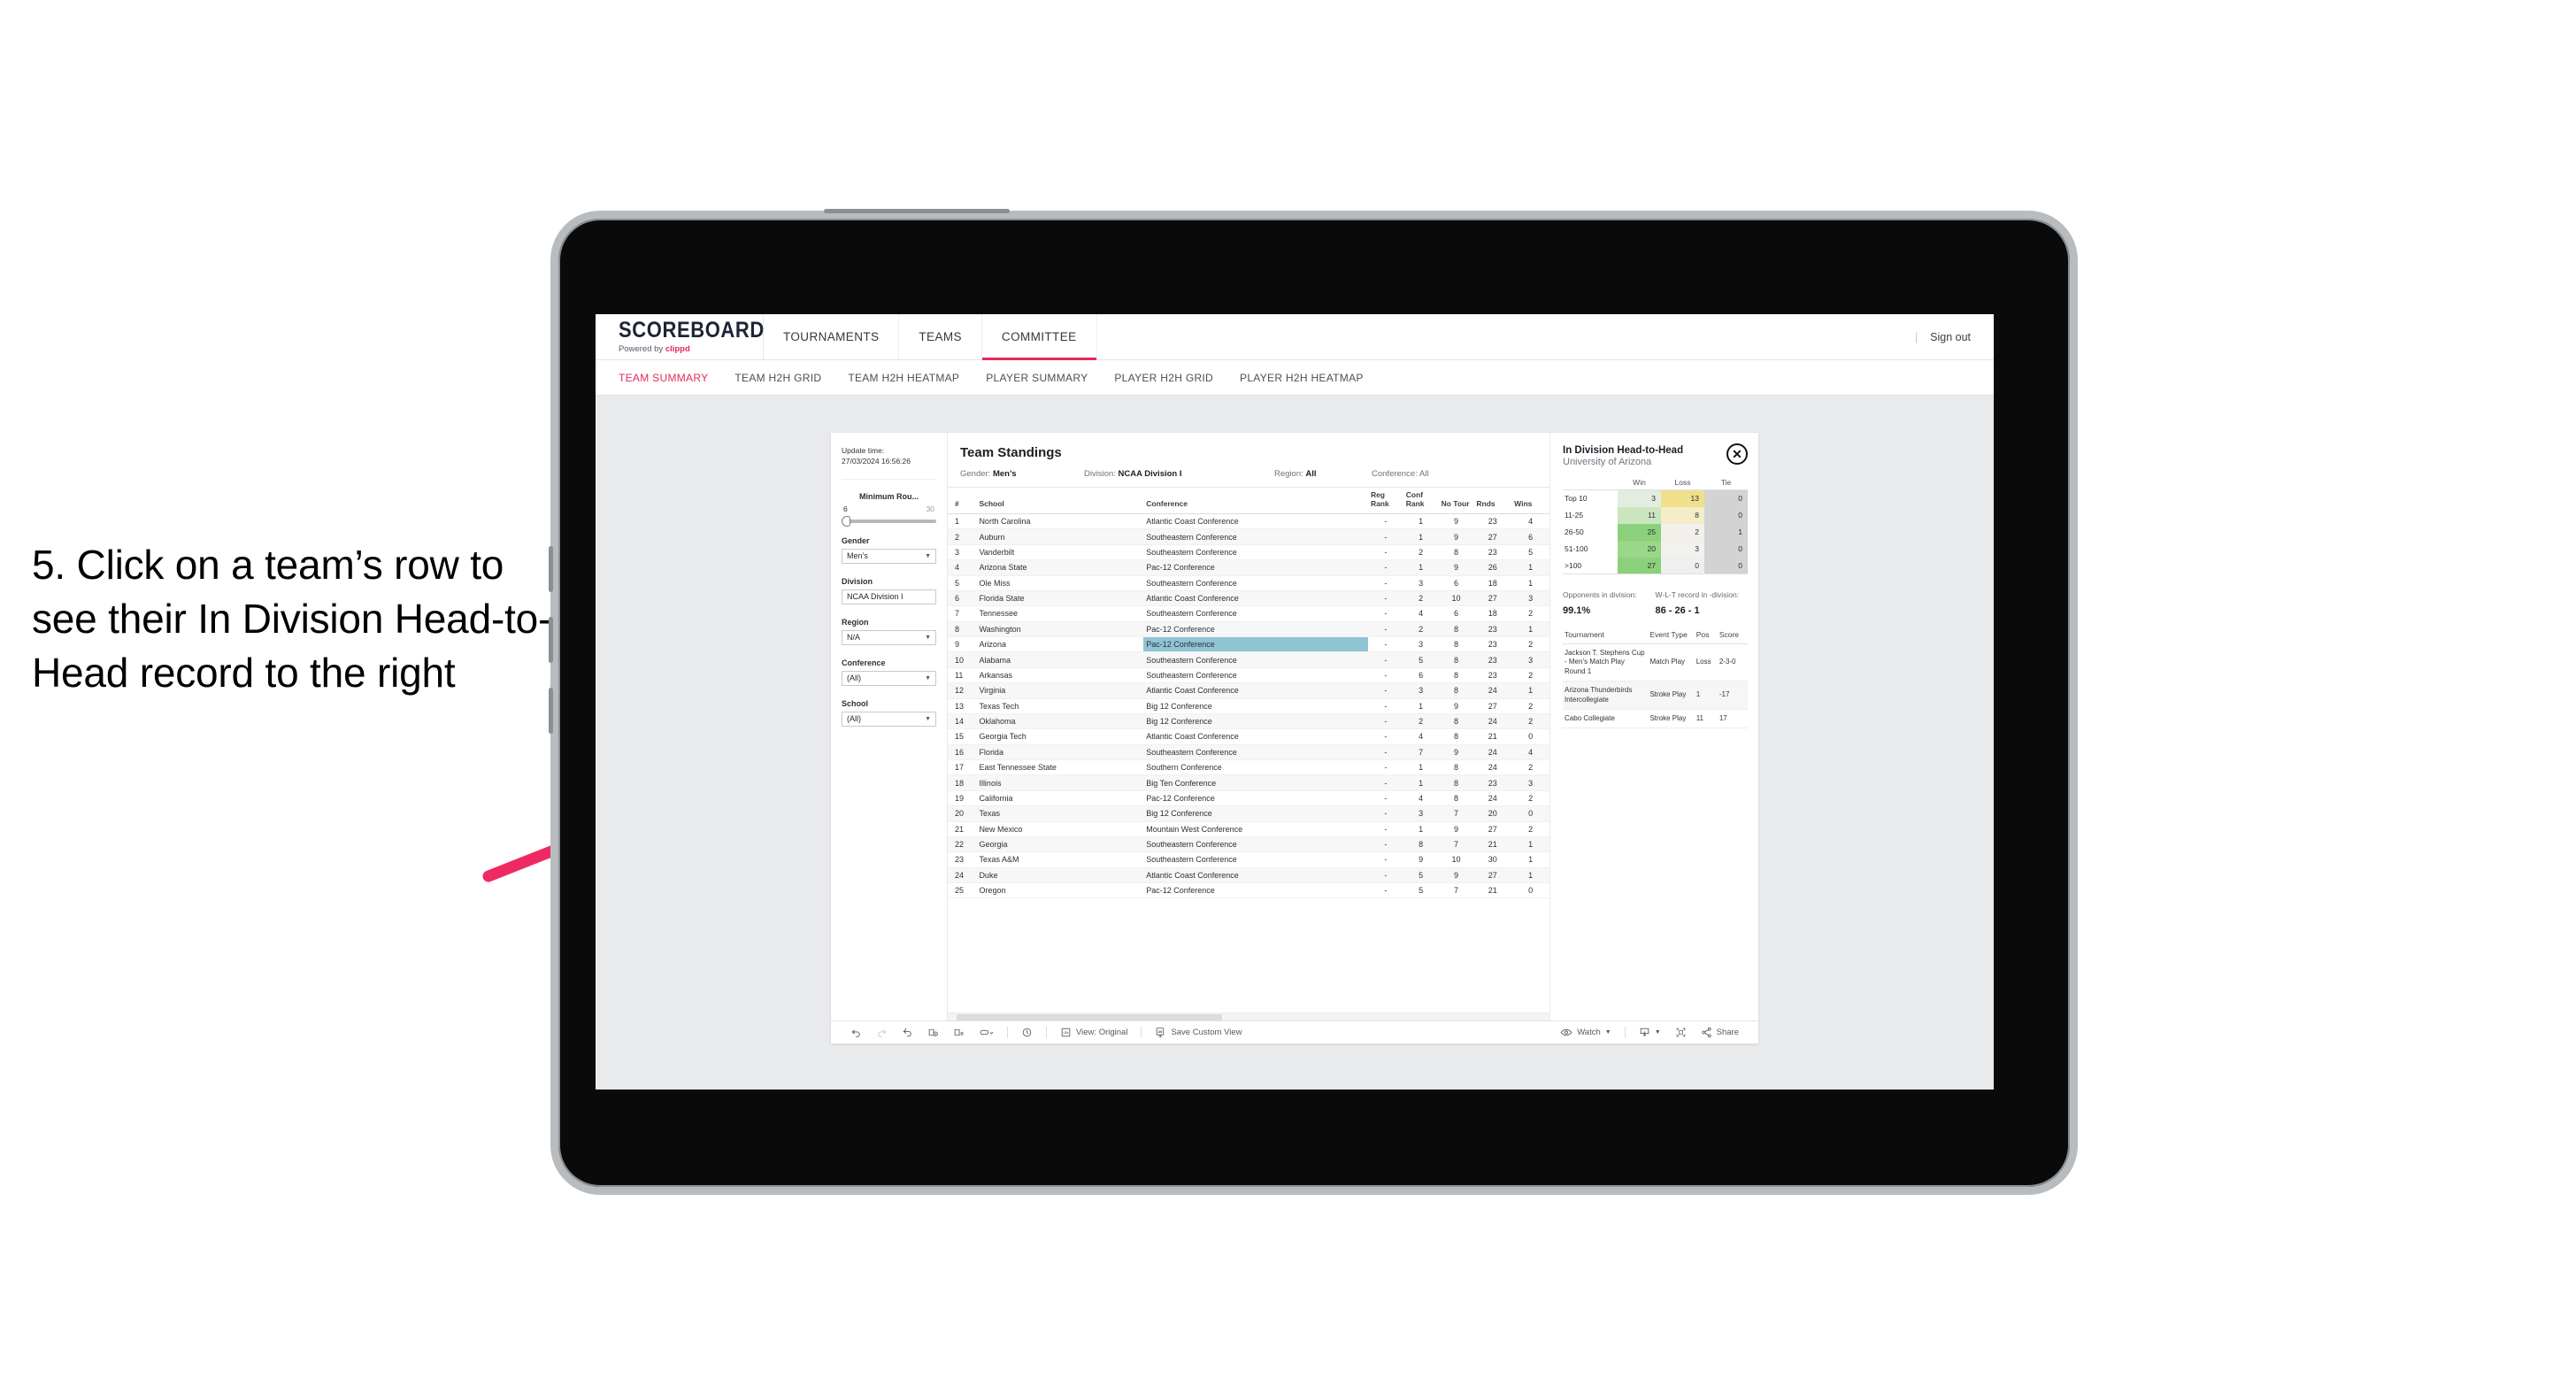 The width and height of the screenshot is (2576, 1386). What do you see at coordinates (889, 678) in the screenshot?
I see `filter-conference-select: (All) ▼` at bounding box center [889, 678].